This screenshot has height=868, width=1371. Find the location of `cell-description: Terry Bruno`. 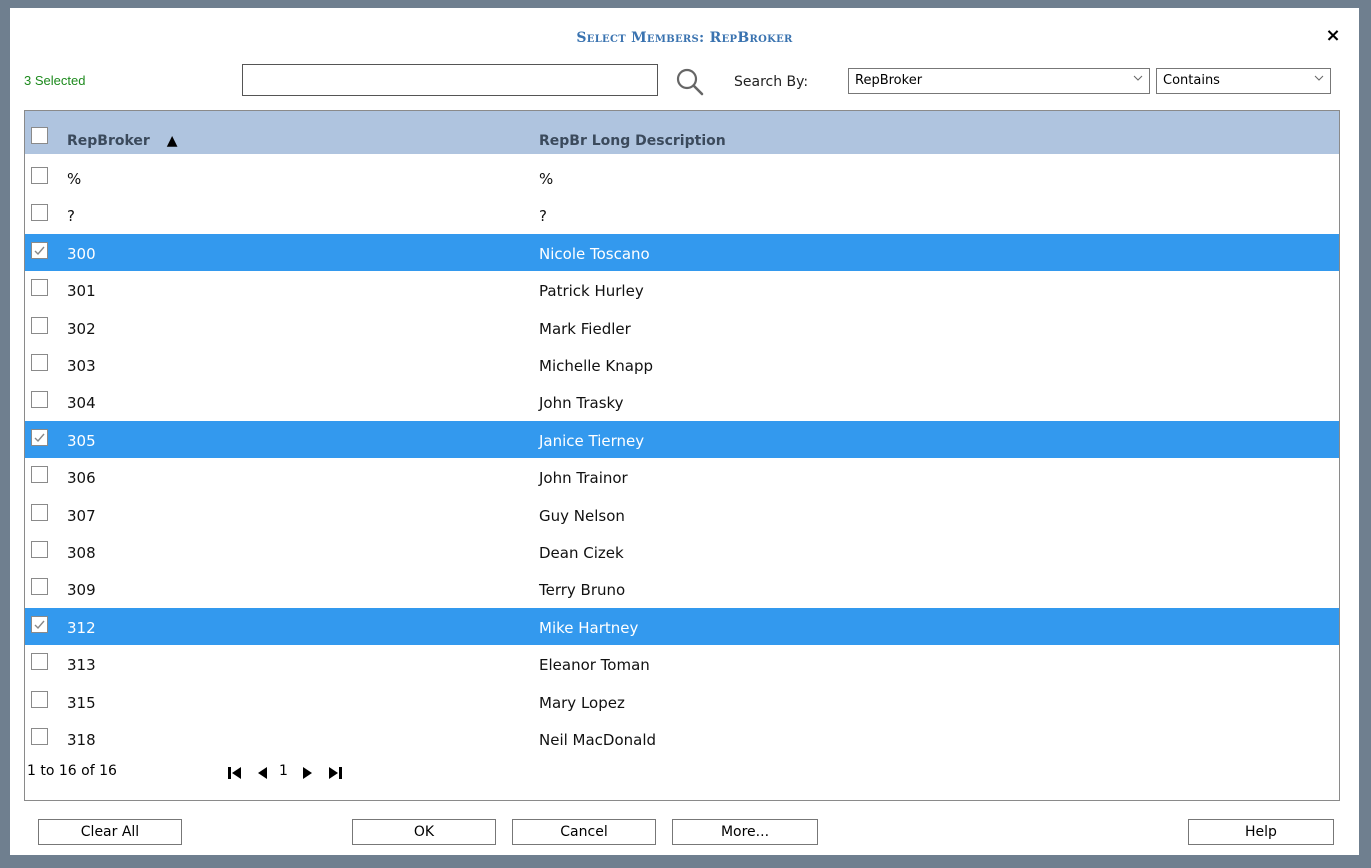

cell-description: Terry Bruno is located at coordinates (582, 590).